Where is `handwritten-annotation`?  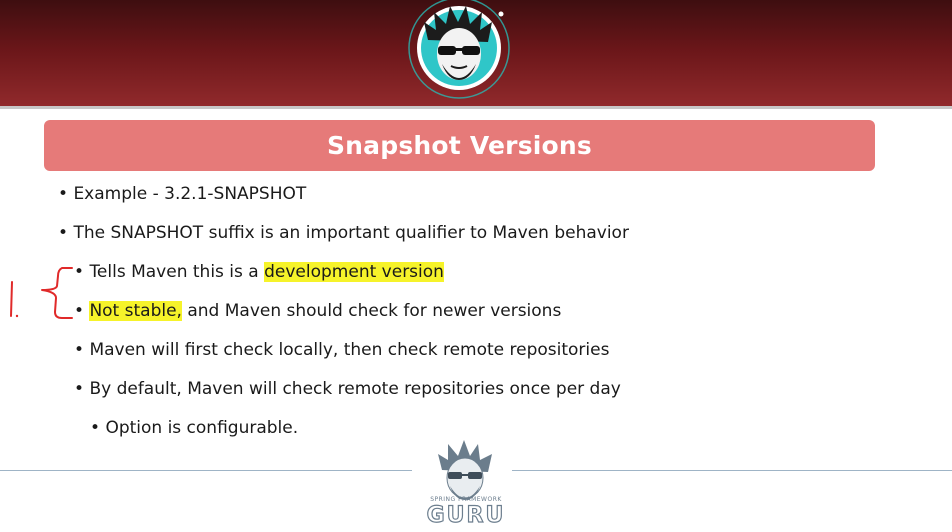
handwritten-annotation is located at coordinates (41, 293).